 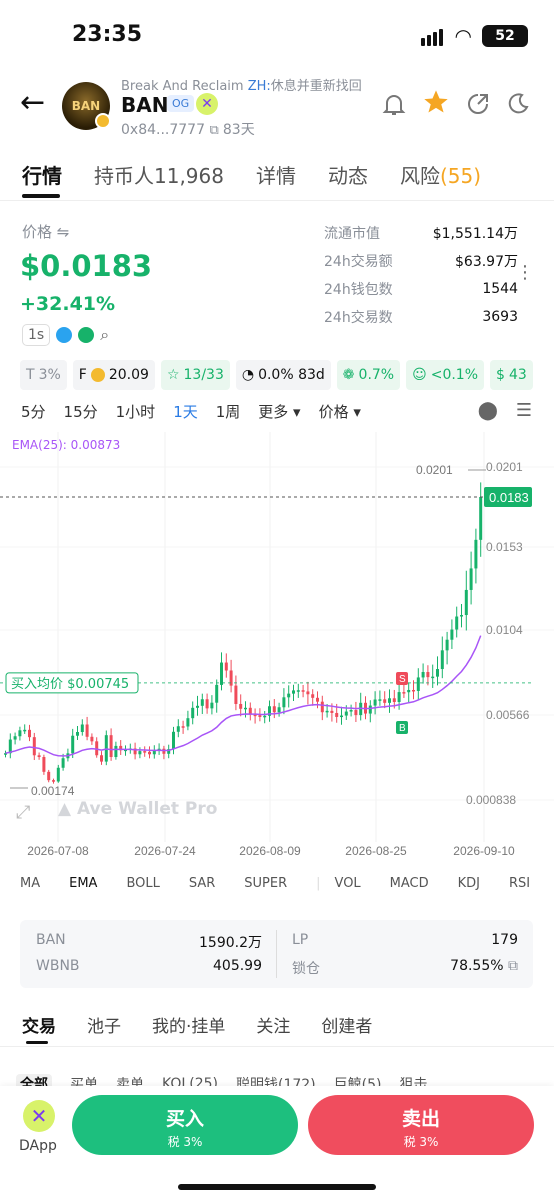 What do you see at coordinates (104, 1024) in the screenshot?
I see `subtab-pools: 池子` at bounding box center [104, 1024].